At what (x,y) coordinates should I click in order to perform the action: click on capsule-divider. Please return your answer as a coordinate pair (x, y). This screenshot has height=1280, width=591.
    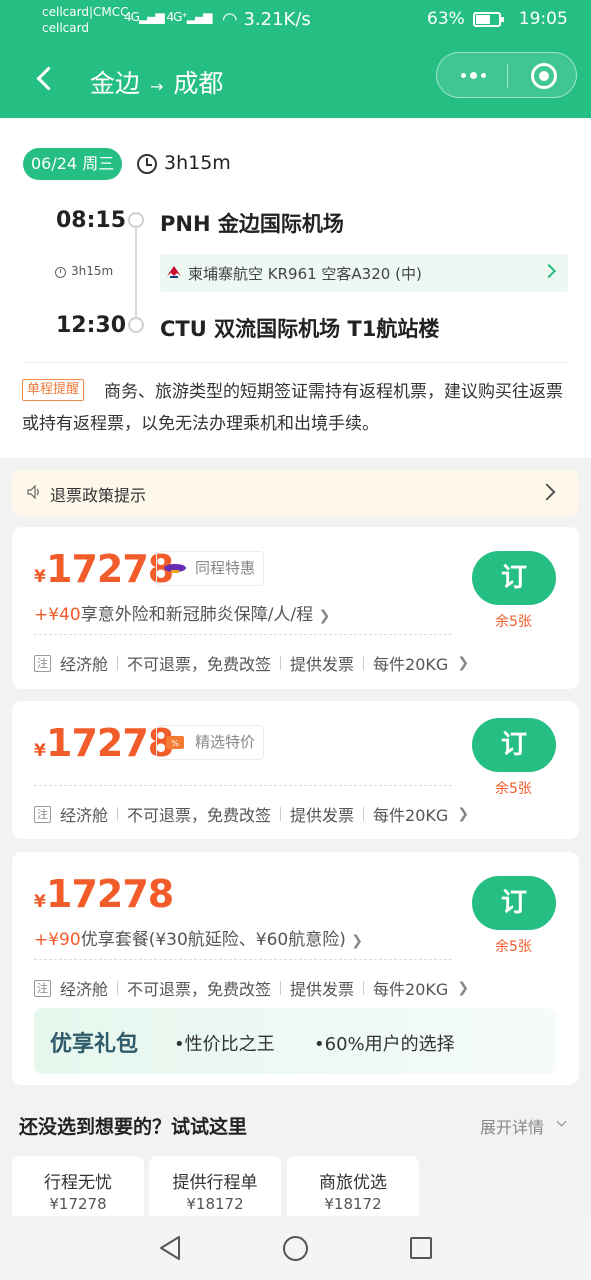
    Looking at the image, I should click on (507, 76).